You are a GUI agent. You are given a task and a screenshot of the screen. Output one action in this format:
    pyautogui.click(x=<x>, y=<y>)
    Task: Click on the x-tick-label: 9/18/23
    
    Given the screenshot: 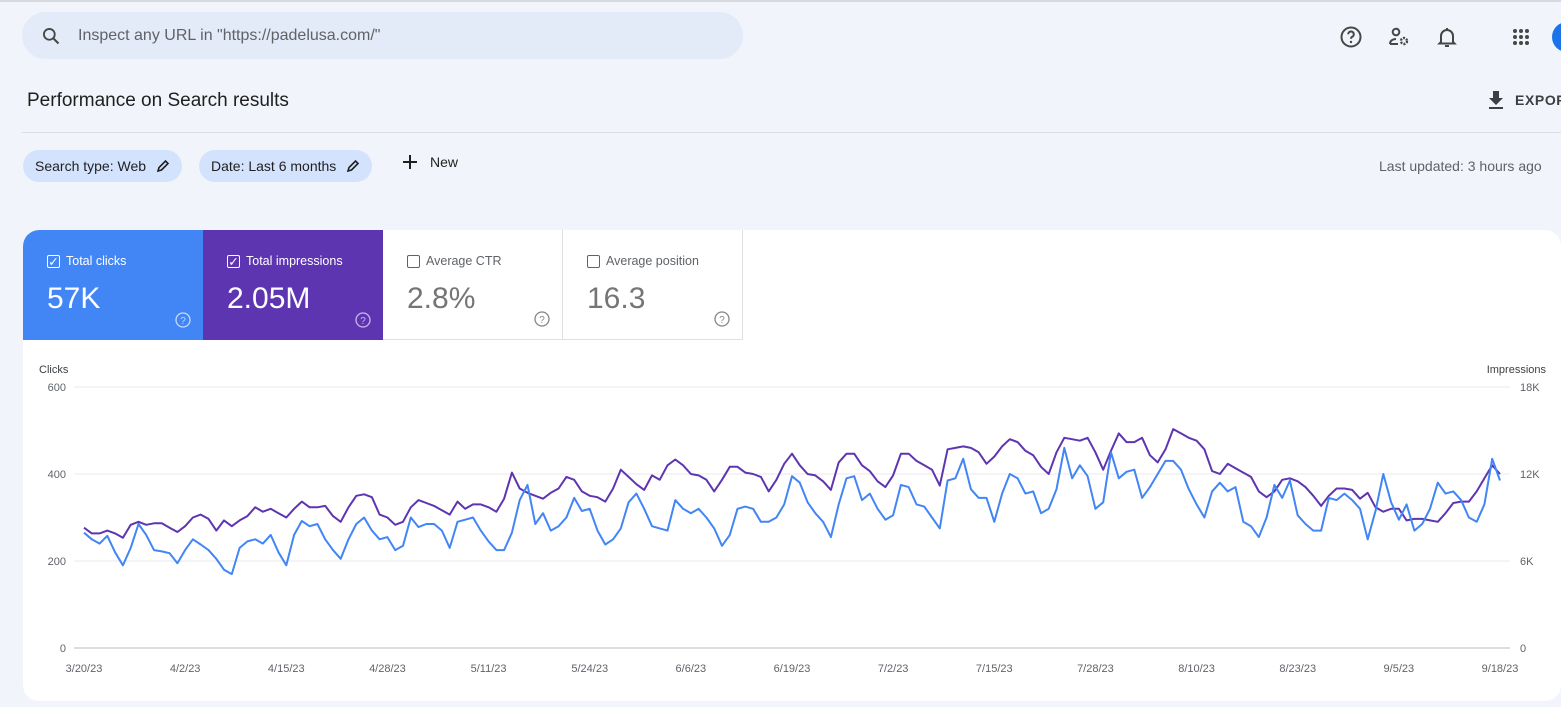 What is the action you would take?
    pyautogui.click(x=1500, y=669)
    